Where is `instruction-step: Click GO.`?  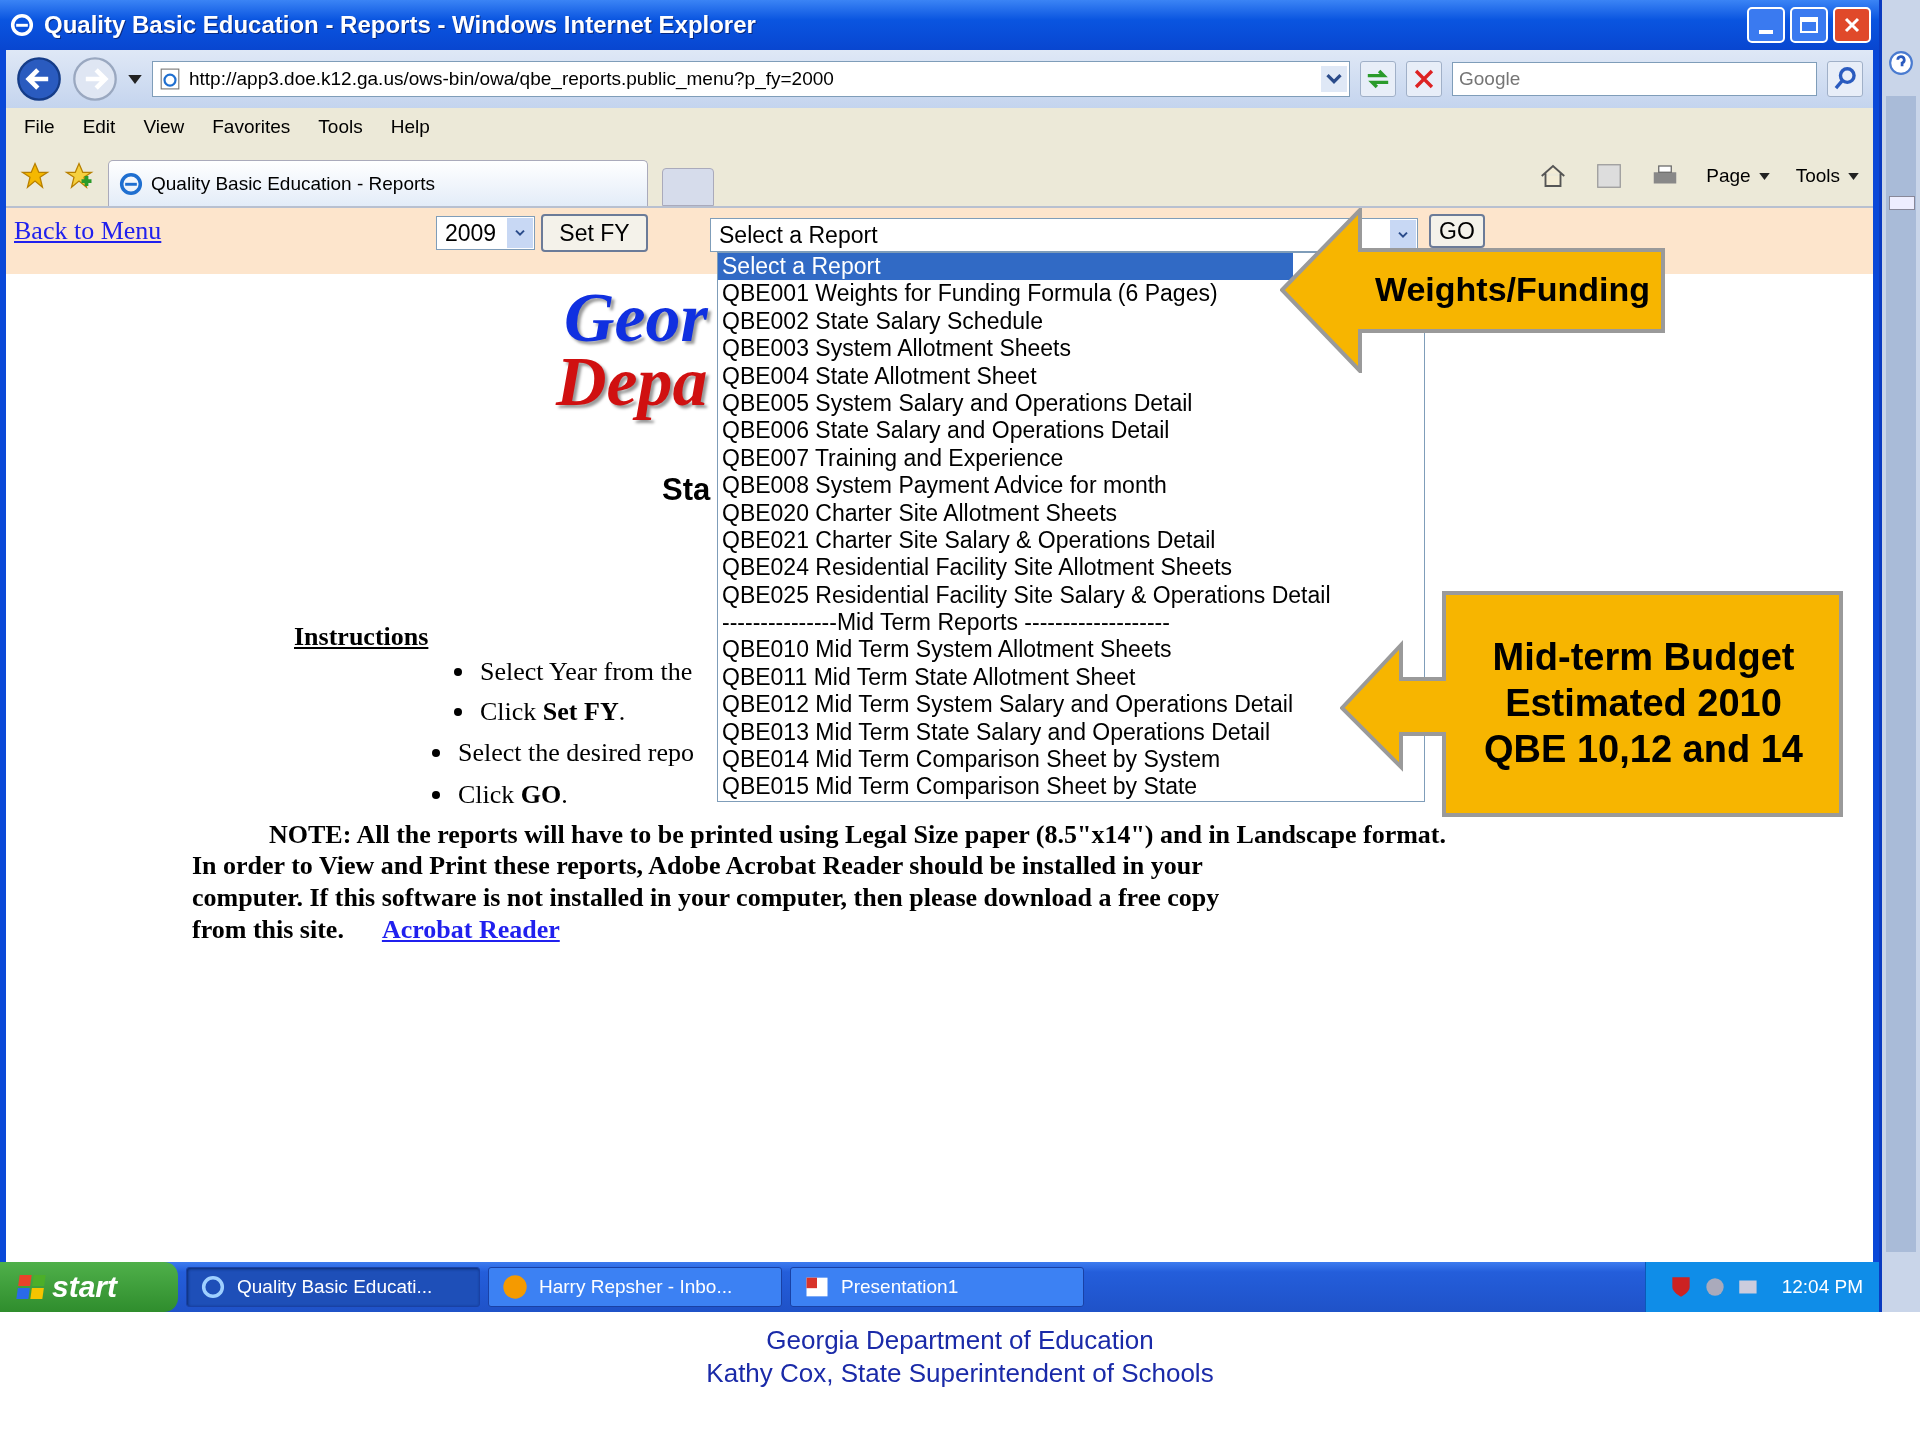 instruction-step: Click GO. is located at coordinates (513, 795).